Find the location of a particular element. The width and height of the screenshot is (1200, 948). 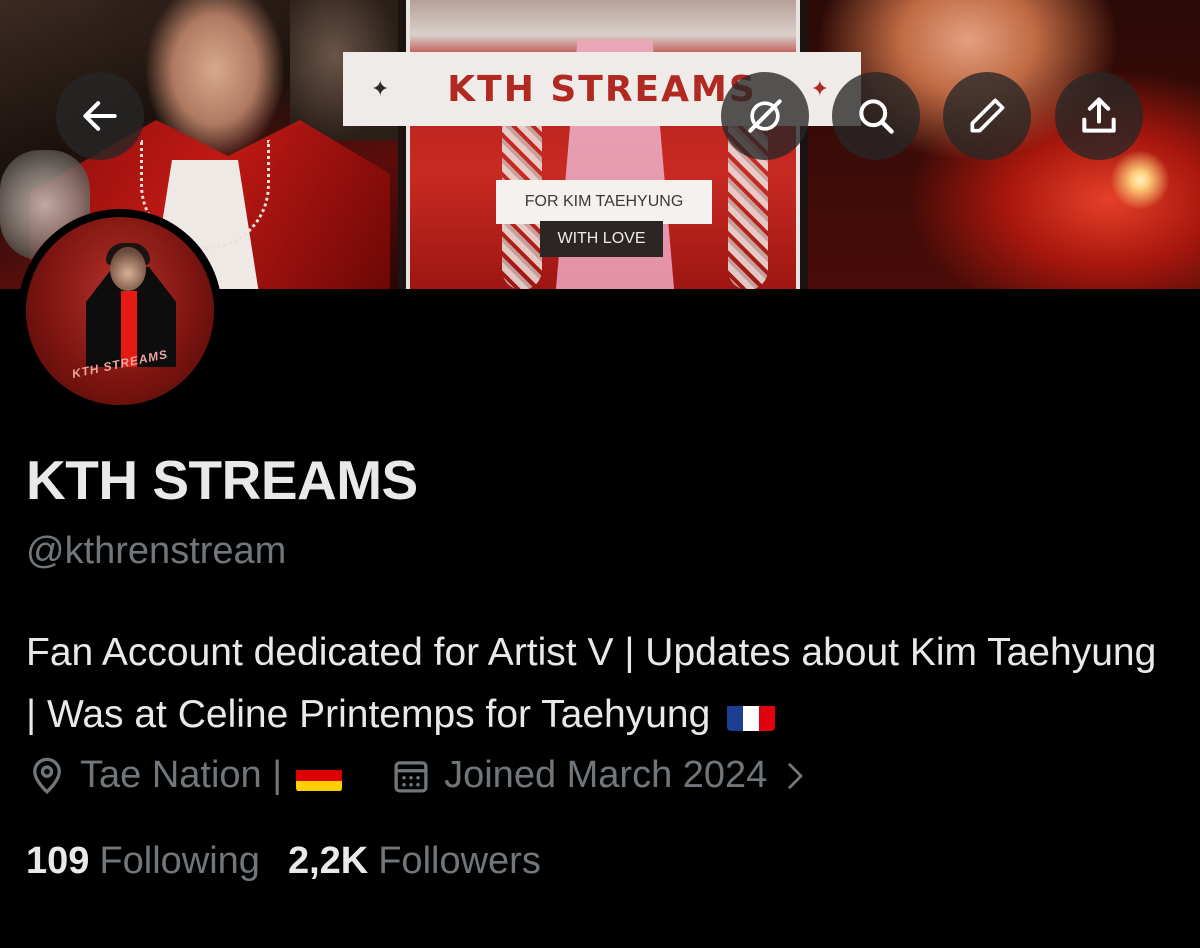

location: Tae Nation | is located at coordinates (184, 775).